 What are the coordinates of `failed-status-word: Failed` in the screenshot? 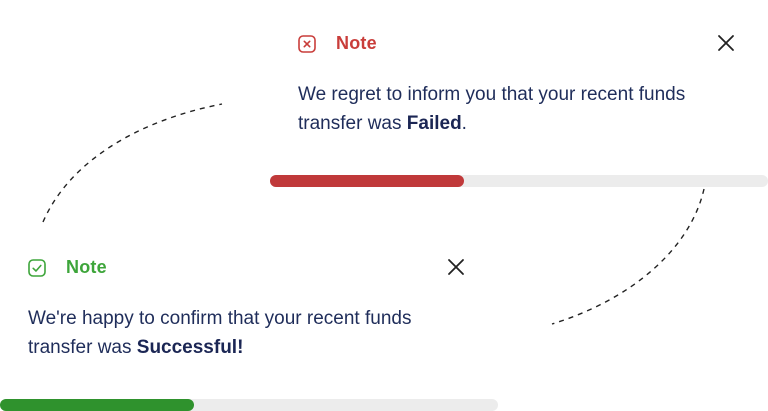 It's located at (434, 123).